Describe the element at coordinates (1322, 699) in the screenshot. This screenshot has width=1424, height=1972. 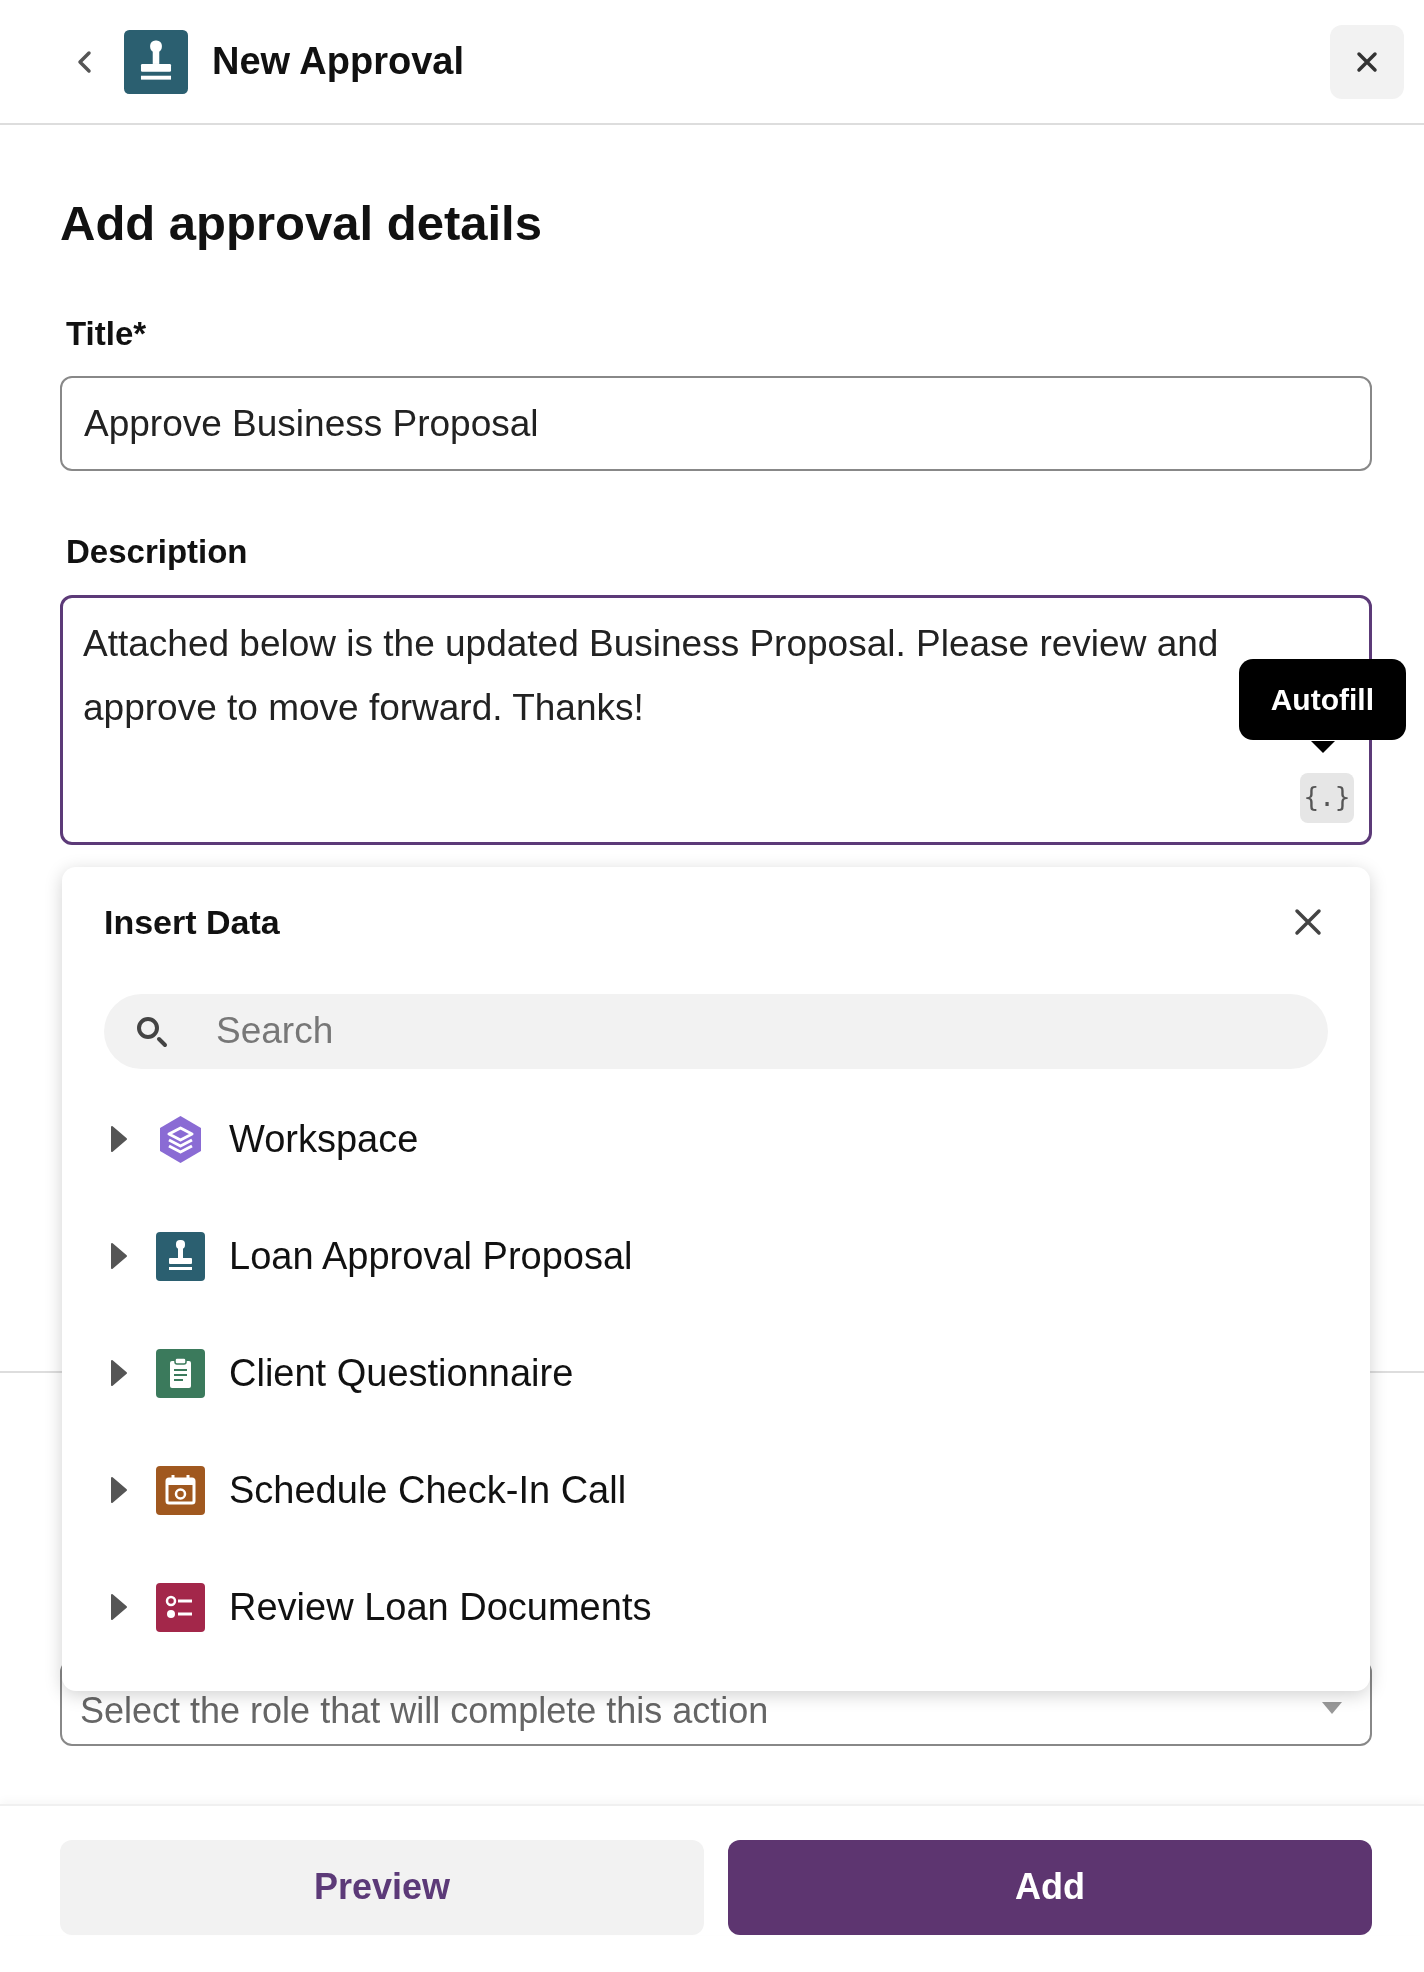
I see `tooltip: Autofill` at that location.